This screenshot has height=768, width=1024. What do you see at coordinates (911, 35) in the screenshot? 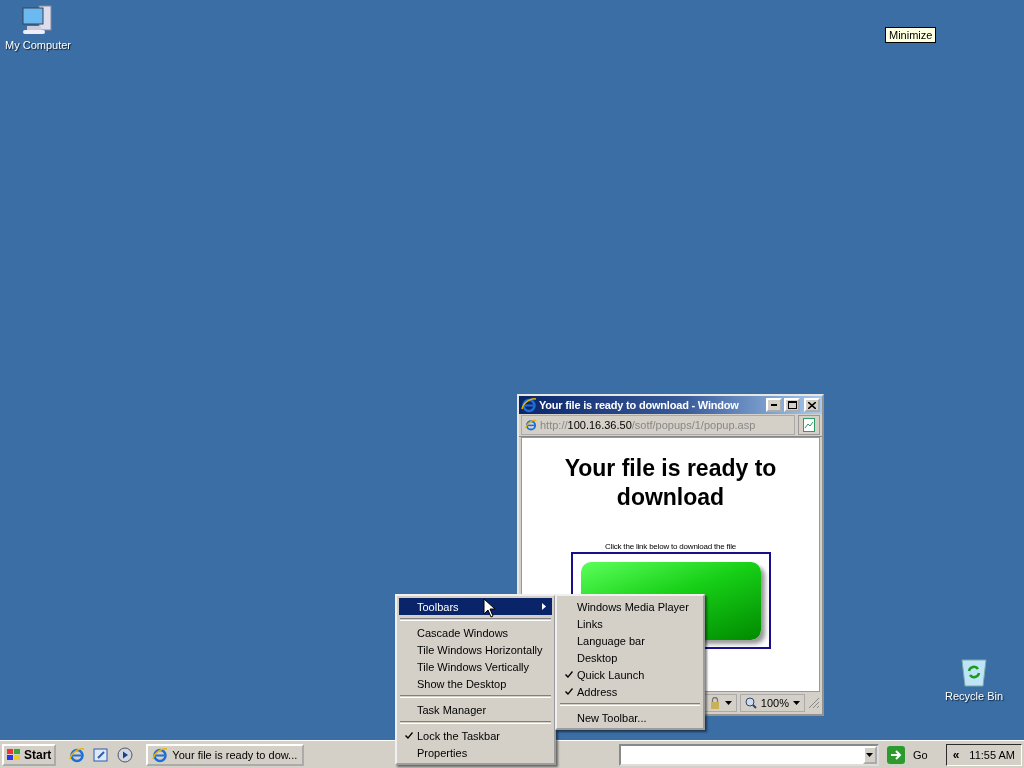
I see `tooltip: Minimize` at bounding box center [911, 35].